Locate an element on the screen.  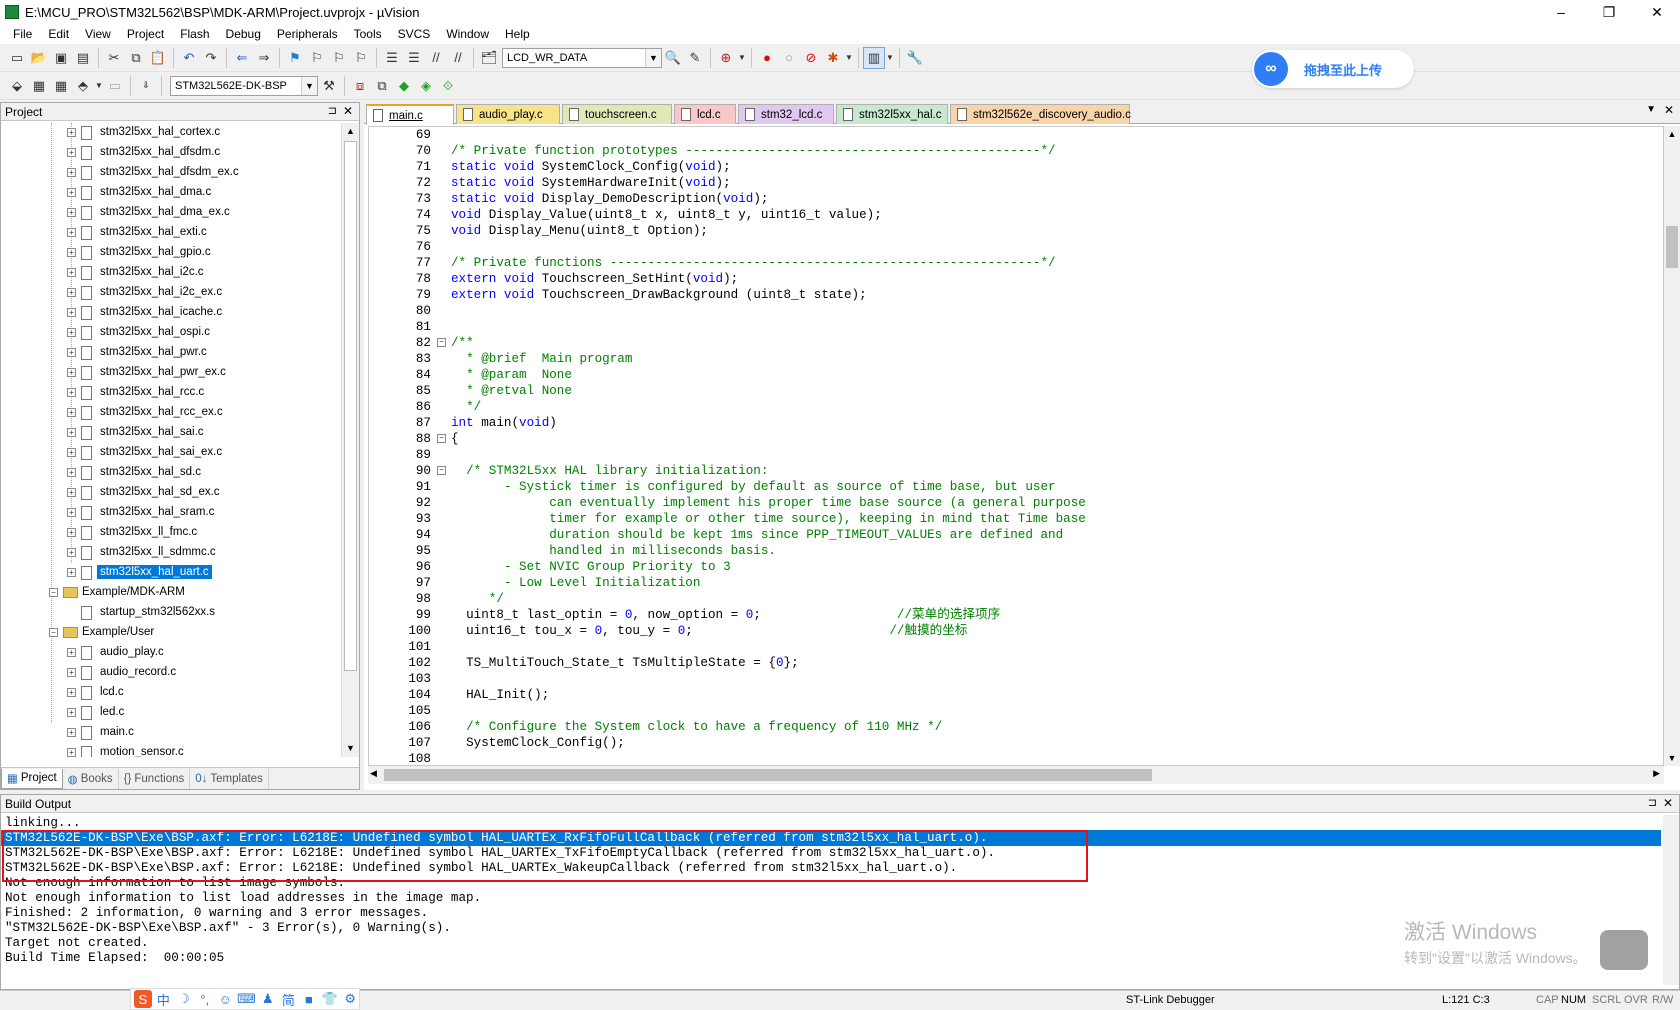
tab-templates: 0↓ Templates is located at coordinates (229, 778).